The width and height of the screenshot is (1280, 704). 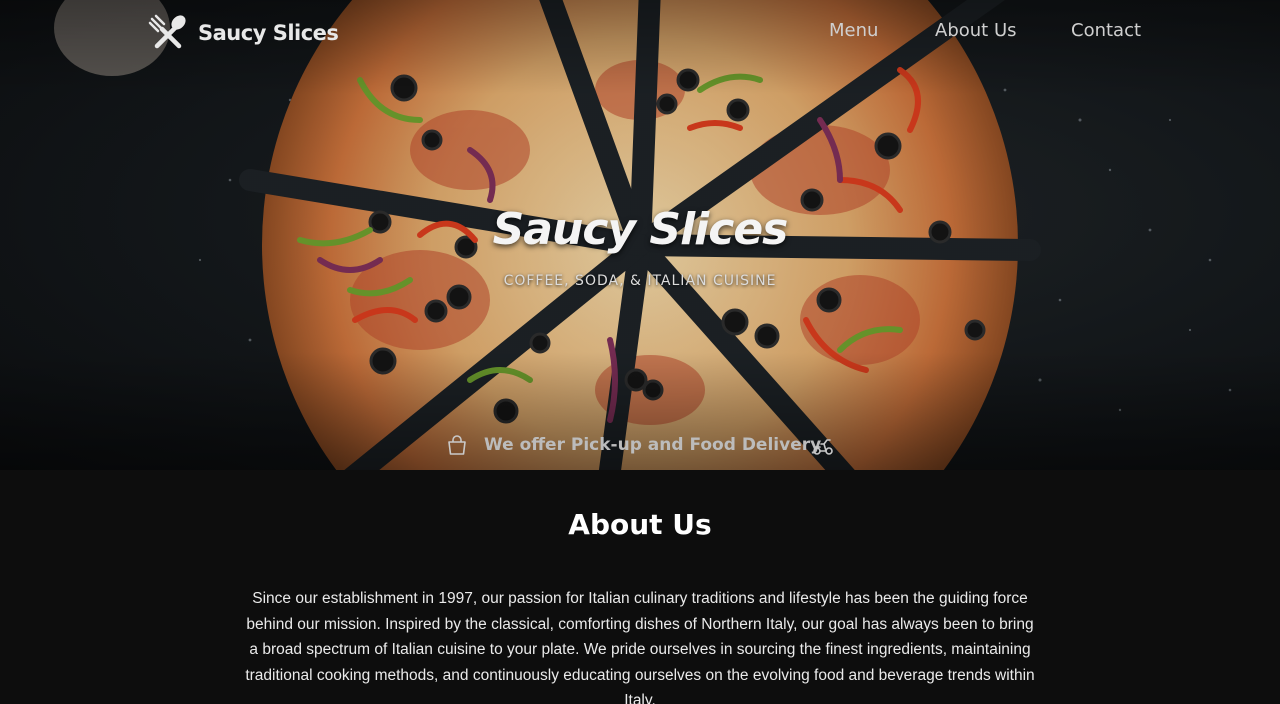 What do you see at coordinates (457, 445) in the screenshot?
I see `shopping-bag-icon` at bounding box center [457, 445].